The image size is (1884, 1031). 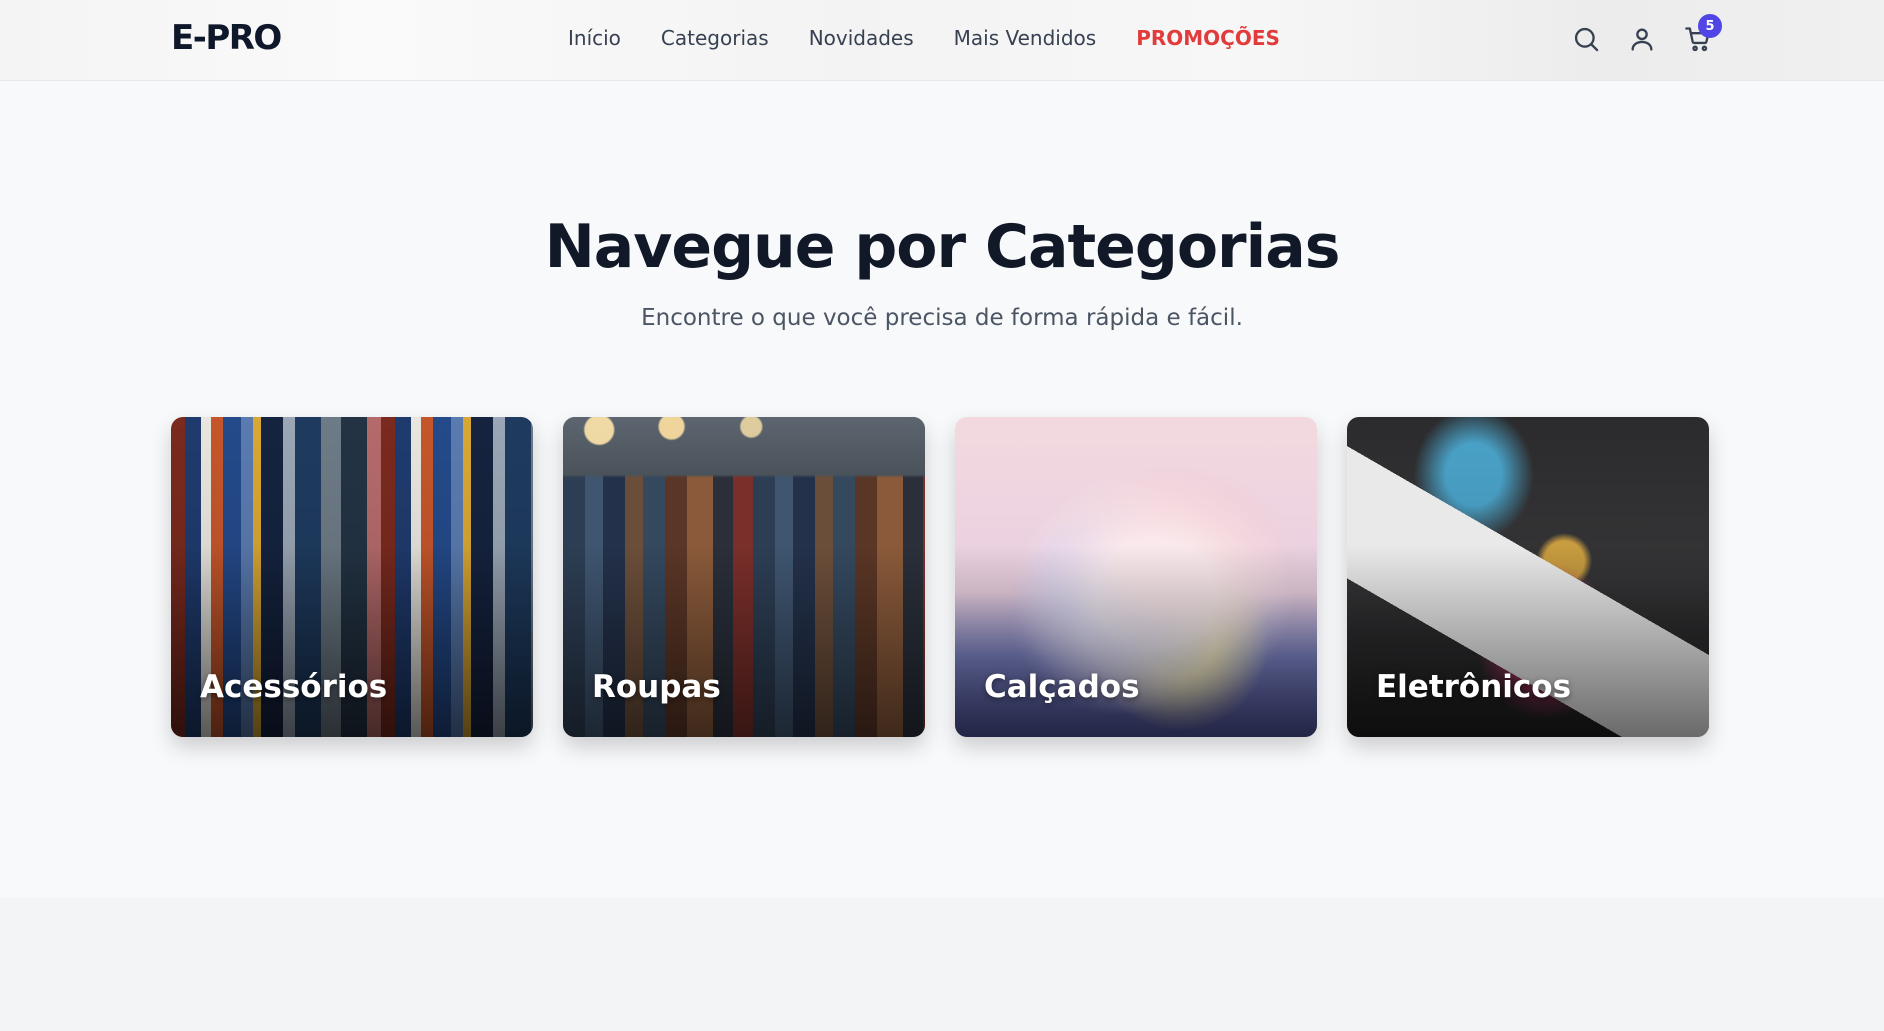 I want to click on category-label: Acessórios, so click(x=294, y=687).